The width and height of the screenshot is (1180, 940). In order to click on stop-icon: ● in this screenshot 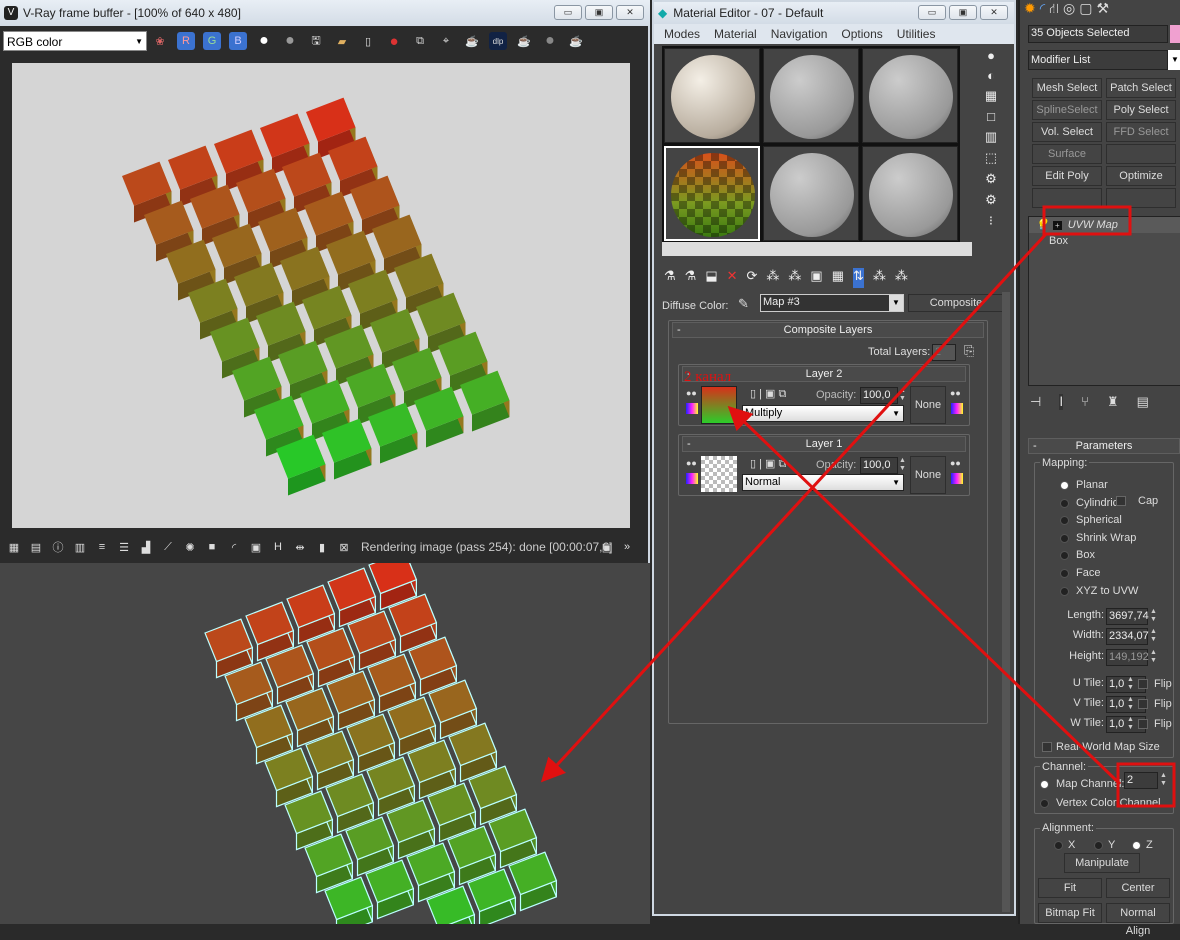, I will do `click(550, 41)`.